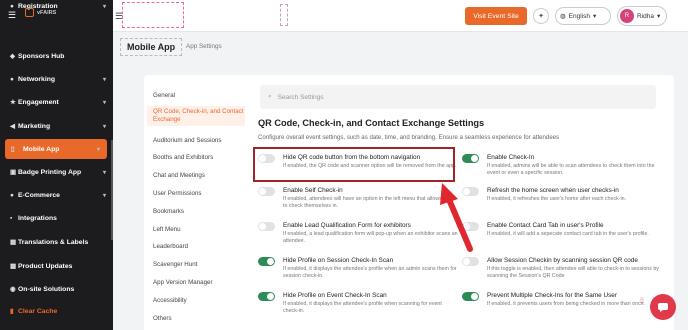 This screenshot has height=330, width=688. Describe the element at coordinates (270, 96) in the screenshot. I see `search-icon: ⌕` at that location.